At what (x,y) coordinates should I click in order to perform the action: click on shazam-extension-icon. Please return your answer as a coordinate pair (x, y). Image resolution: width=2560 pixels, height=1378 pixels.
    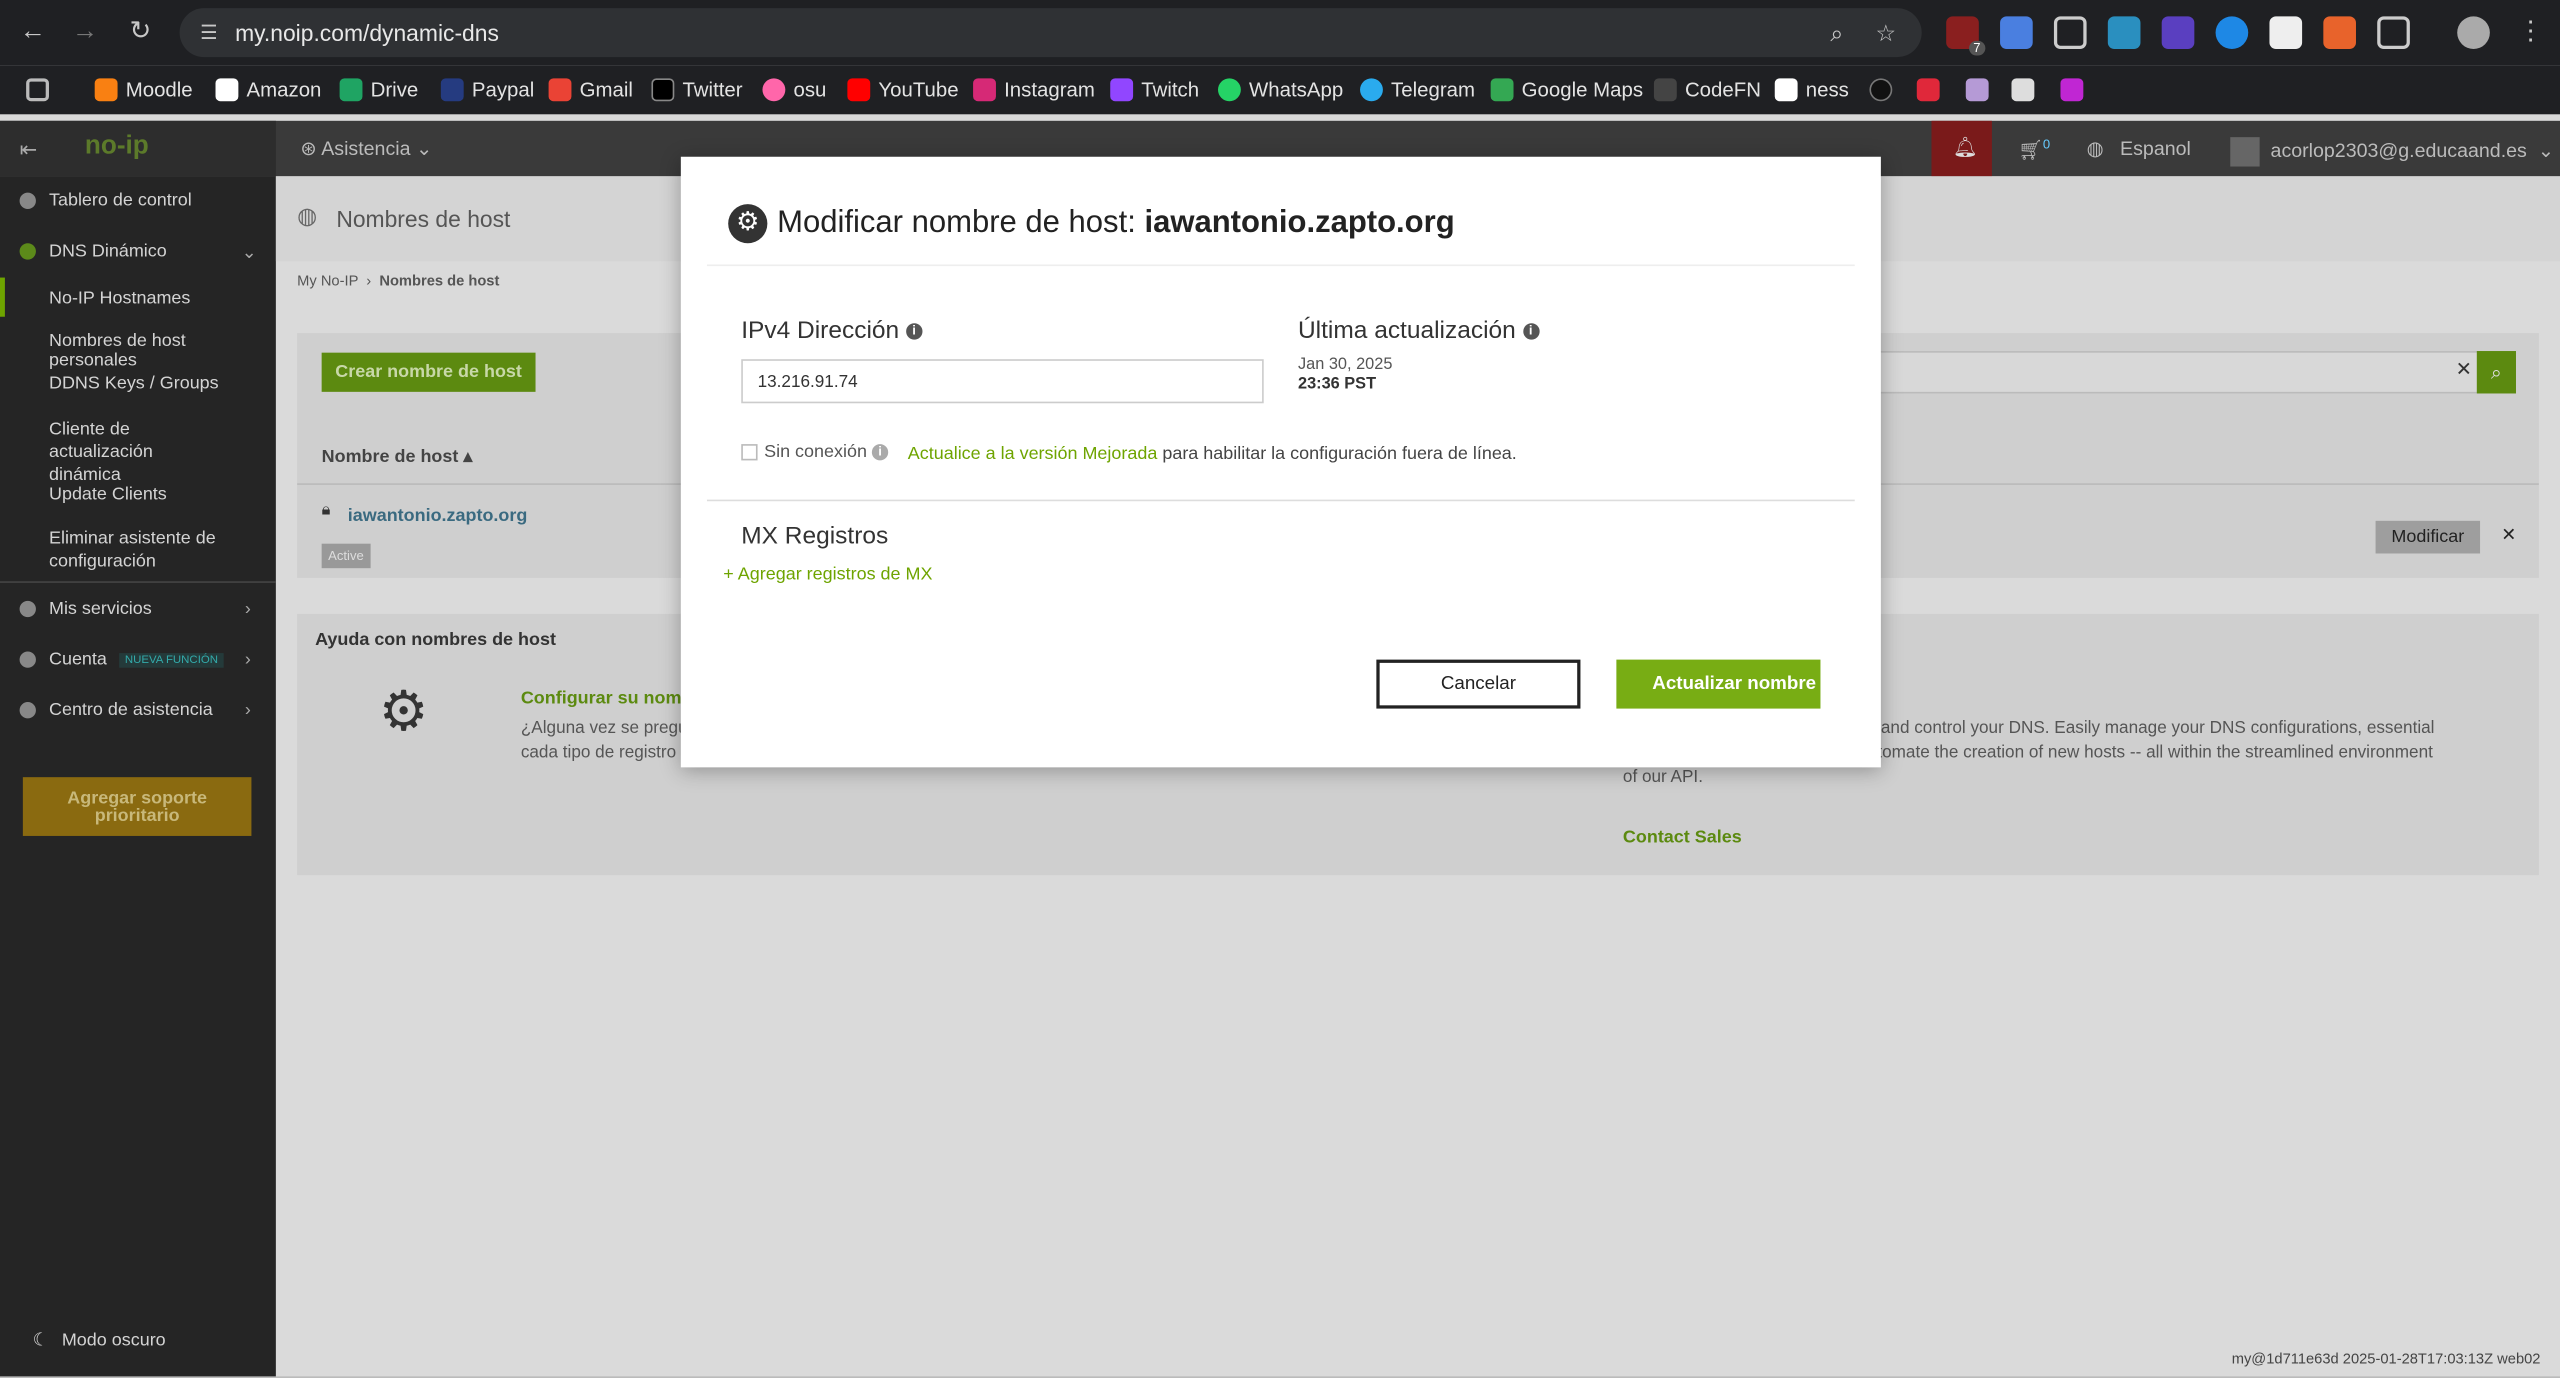
    Looking at the image, I should click on (2232, 32).